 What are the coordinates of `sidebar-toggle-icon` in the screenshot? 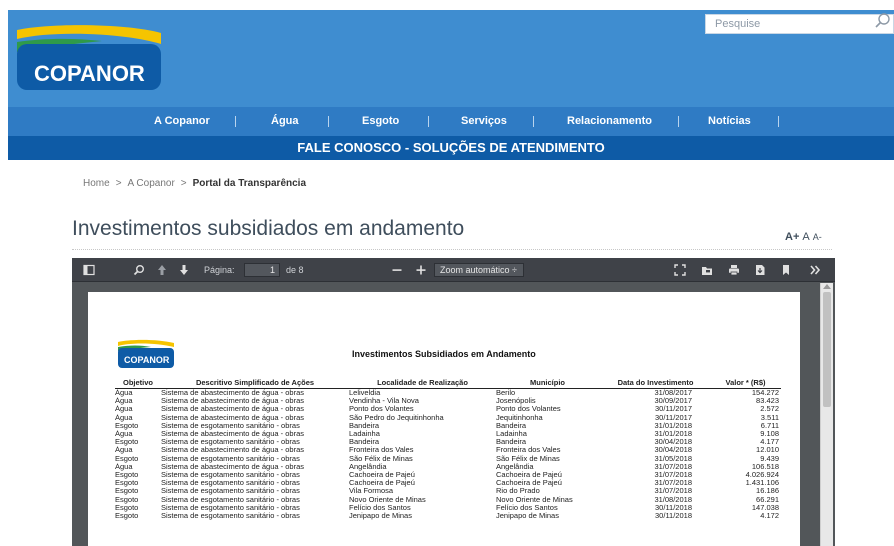 It's located at (89, 270).